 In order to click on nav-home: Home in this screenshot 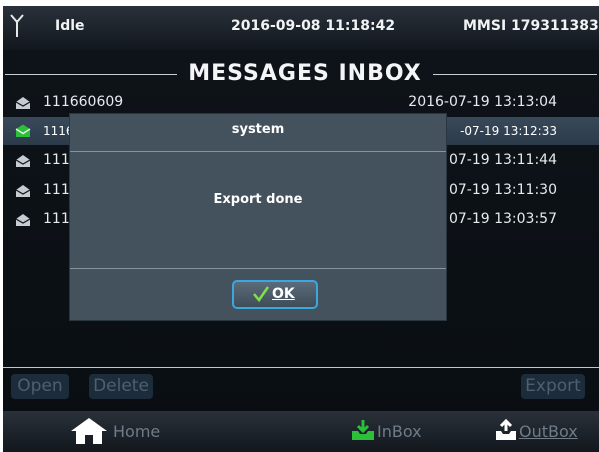, I will do `click(119, 431)`.